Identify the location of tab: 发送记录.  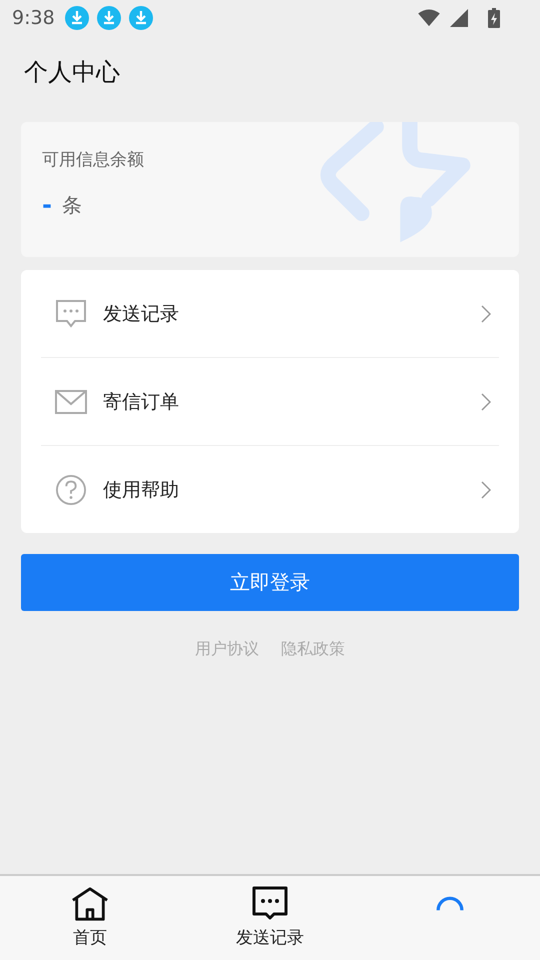
(270, 918).